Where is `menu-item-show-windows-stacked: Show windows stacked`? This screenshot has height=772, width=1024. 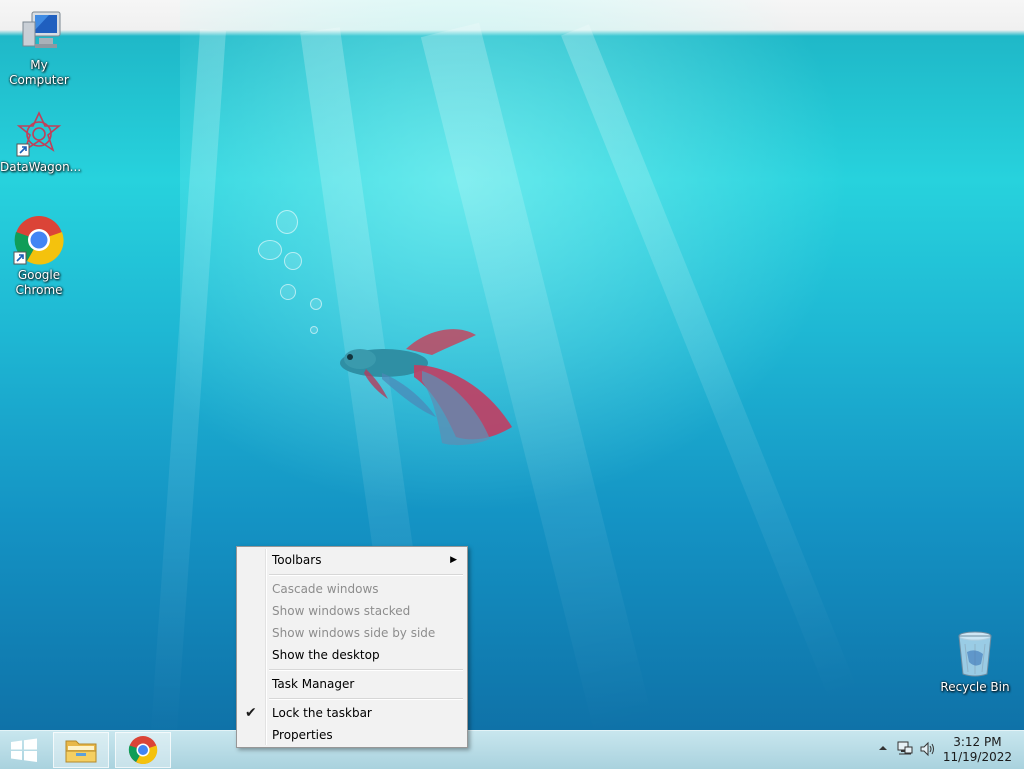
menu-item-show-windows-stacked: Show windows stacked is located at coordinates (352, 611).